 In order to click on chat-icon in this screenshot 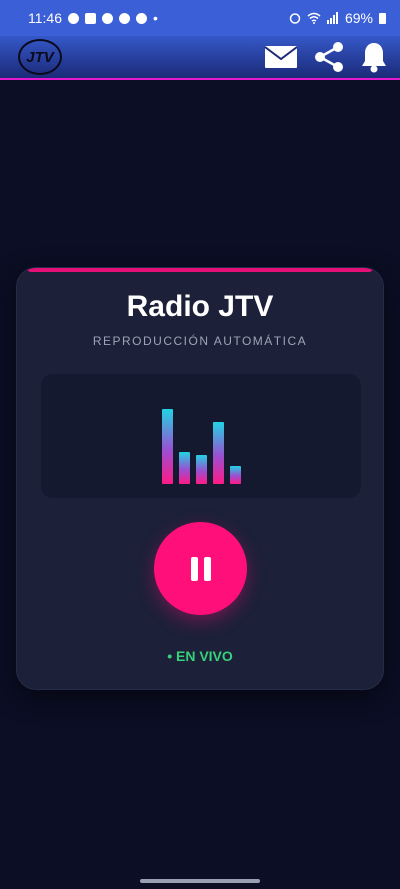, I will do `click(90, 18)`.